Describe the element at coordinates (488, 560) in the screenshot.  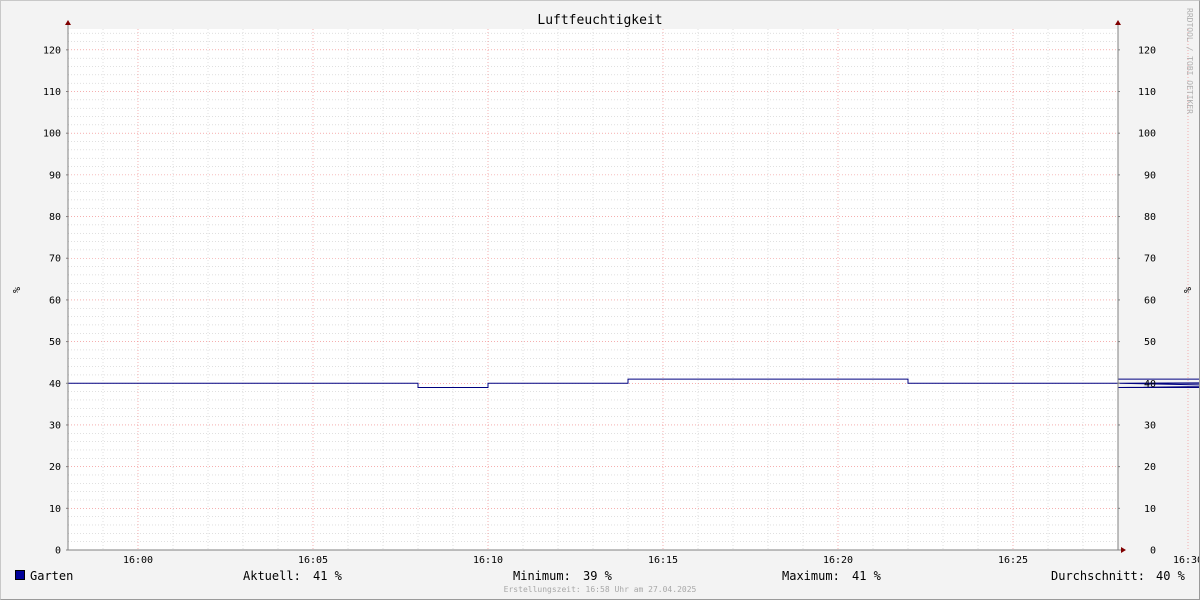
I see `x-tick-label: 16:10` at that location.